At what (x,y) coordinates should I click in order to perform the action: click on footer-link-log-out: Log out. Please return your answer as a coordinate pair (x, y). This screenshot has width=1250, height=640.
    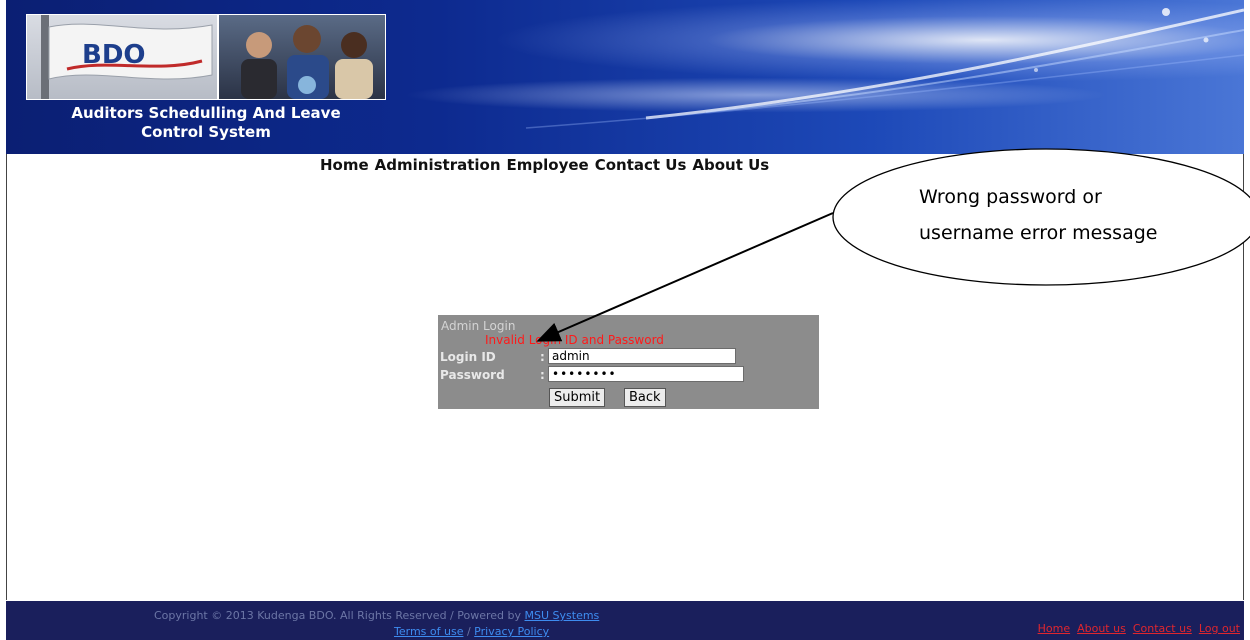
    Looking at the image, I should click on (1219, 628).